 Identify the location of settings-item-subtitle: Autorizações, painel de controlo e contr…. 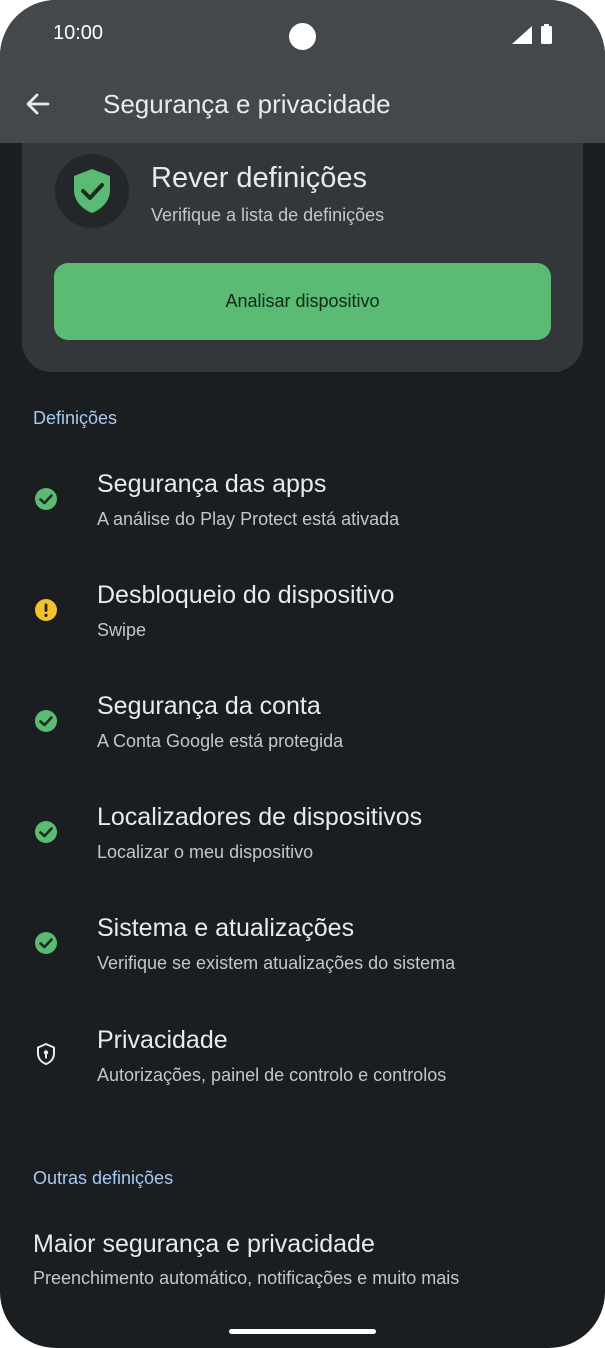
(272, 1075).